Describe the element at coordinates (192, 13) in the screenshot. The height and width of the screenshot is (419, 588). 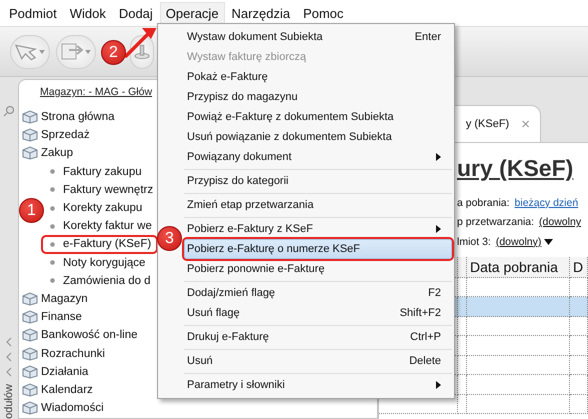
I see `menu-bar-item: Operacje` at that location.